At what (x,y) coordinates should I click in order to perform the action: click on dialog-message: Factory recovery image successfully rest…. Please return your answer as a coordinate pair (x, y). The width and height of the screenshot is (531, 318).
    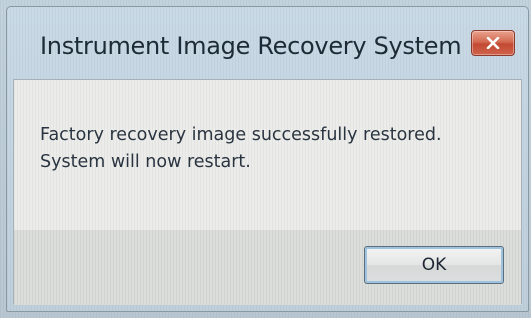
    Looking at the image, I should click on (241, 149).